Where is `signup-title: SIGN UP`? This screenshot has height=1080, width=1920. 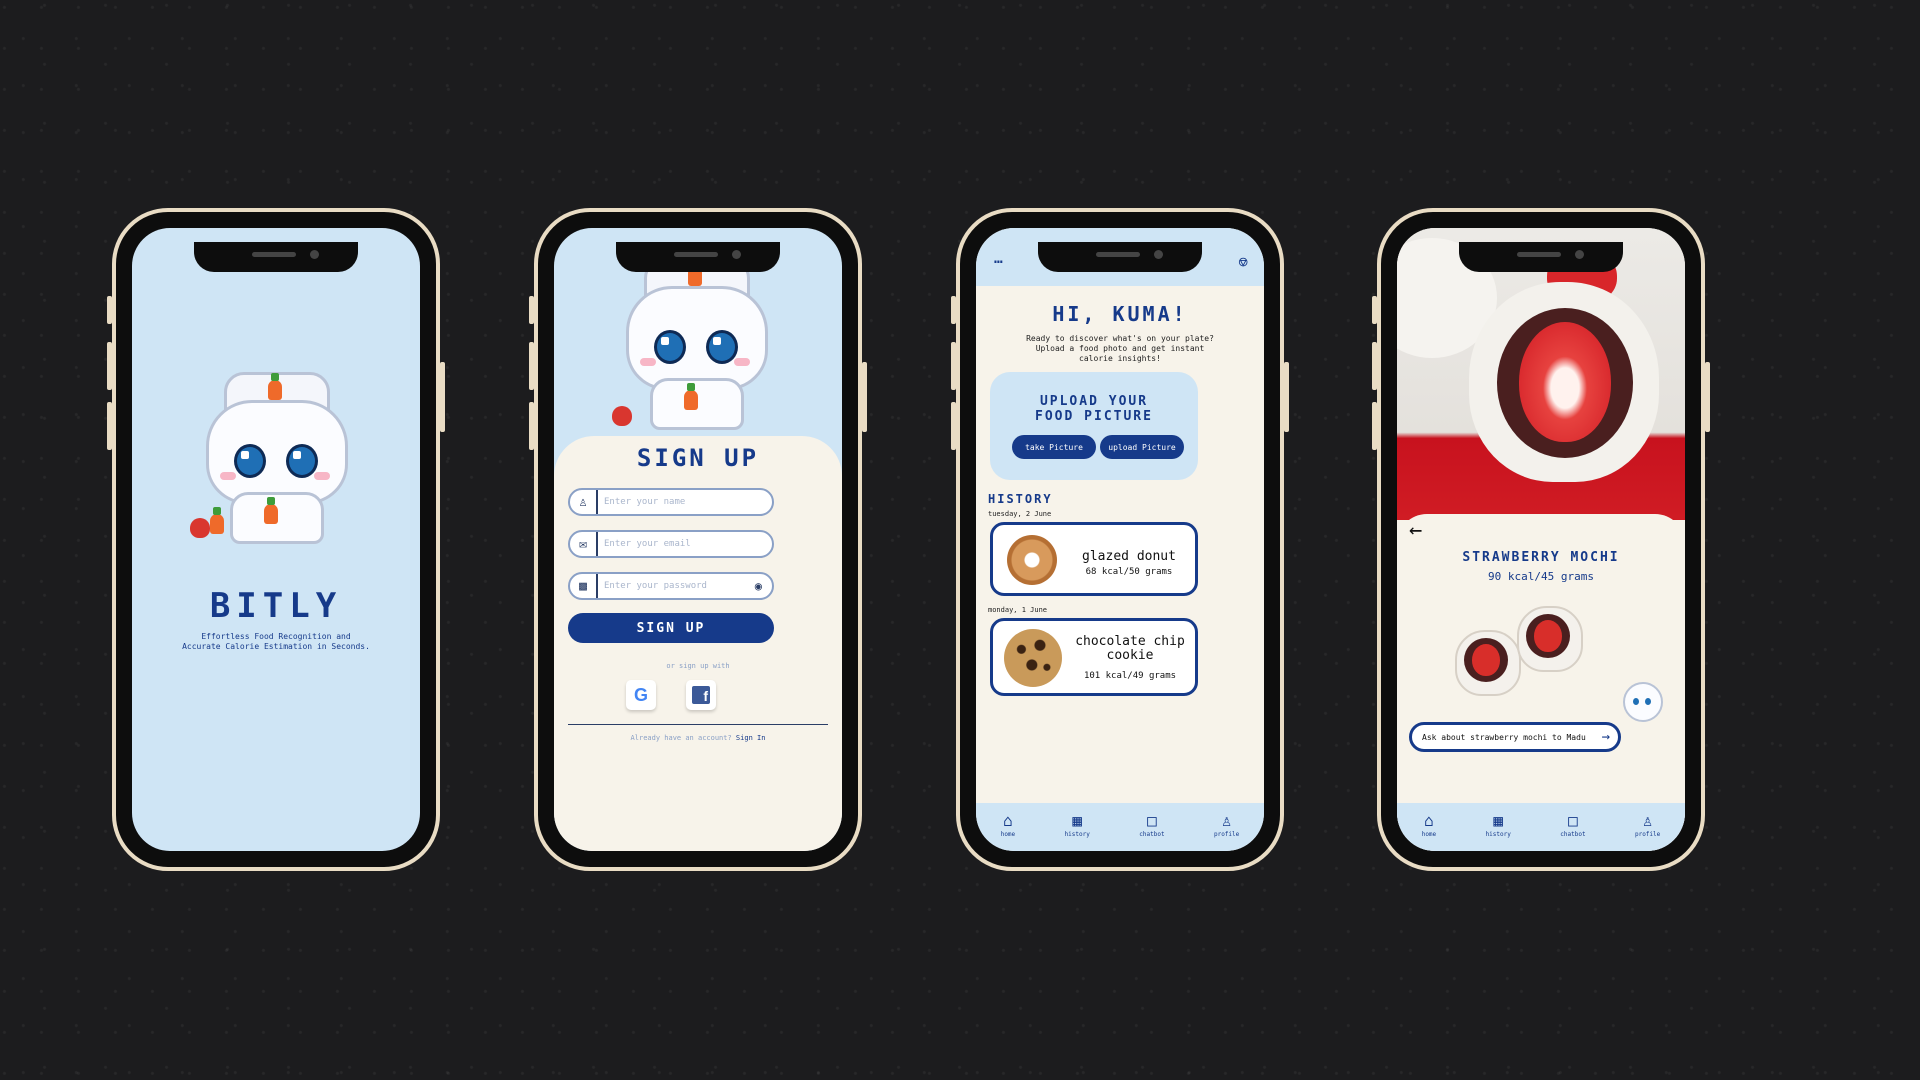 signup-title: SIGN UP is located at coordinates (698, 458).